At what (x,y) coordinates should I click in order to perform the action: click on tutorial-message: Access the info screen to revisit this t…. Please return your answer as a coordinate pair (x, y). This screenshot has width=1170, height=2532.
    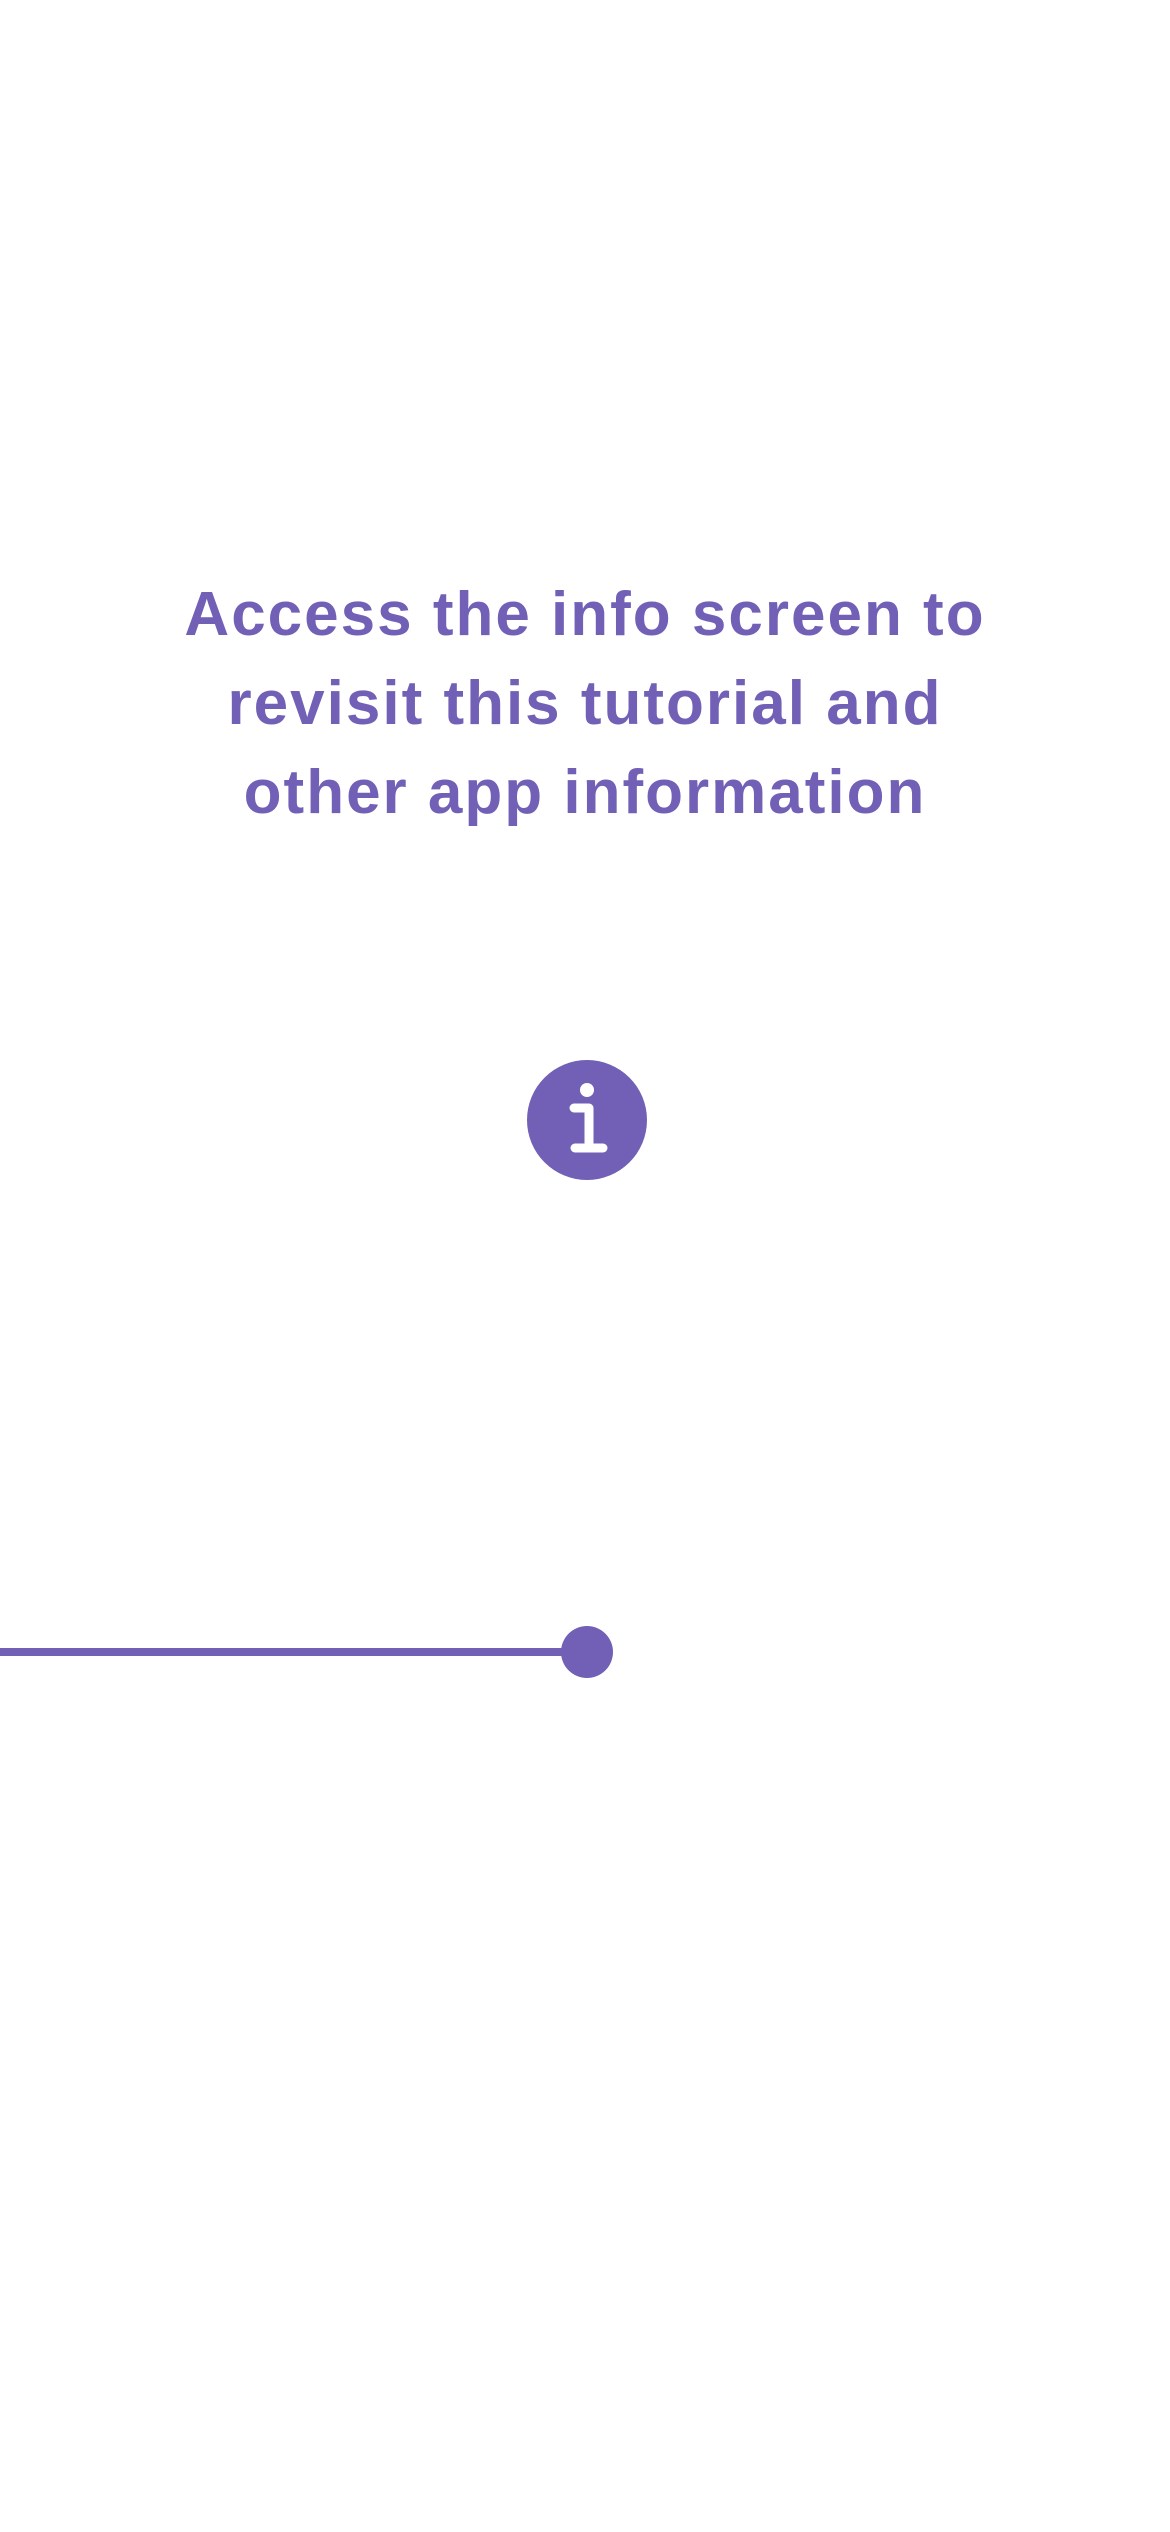
    Looking at the image, I should click on (585, 703).